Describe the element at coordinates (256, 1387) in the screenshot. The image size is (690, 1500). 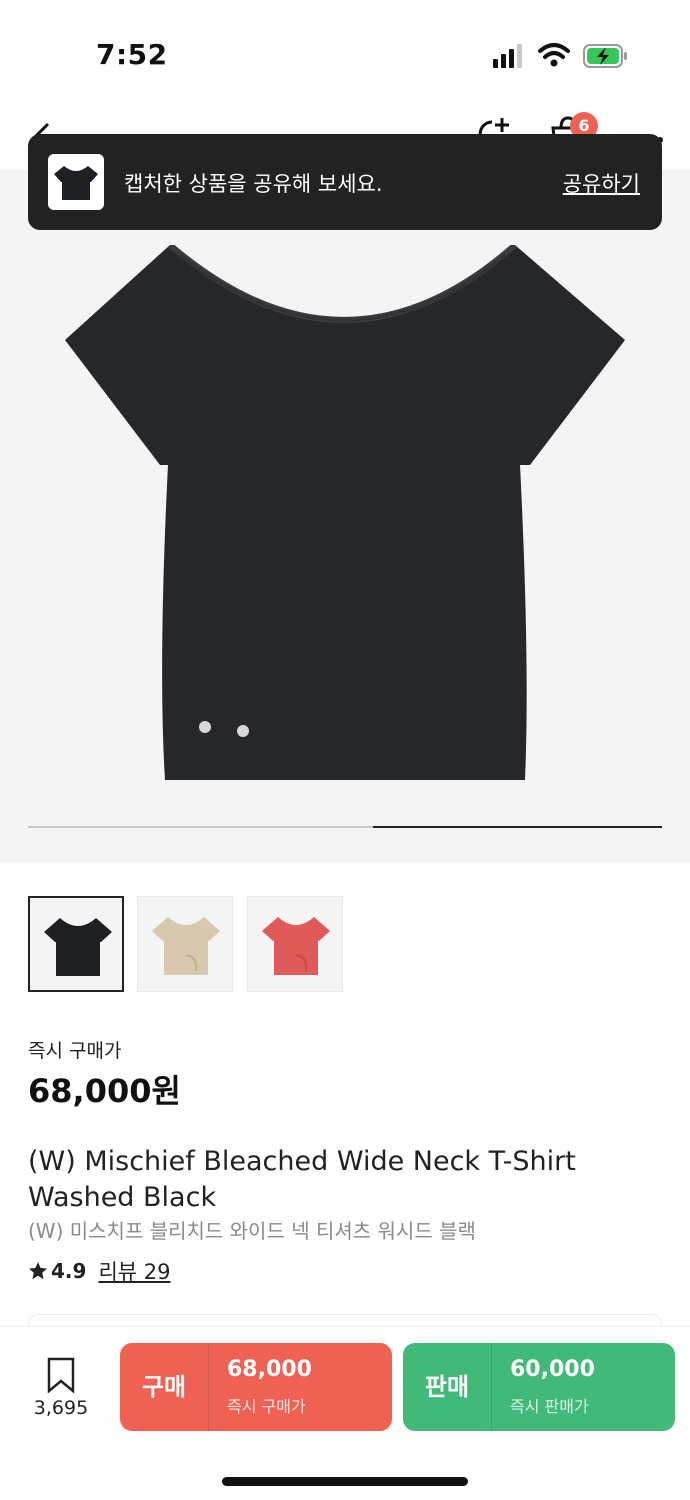
I see `buy-button: 구매 68,000 즉시 구매가` at that location.